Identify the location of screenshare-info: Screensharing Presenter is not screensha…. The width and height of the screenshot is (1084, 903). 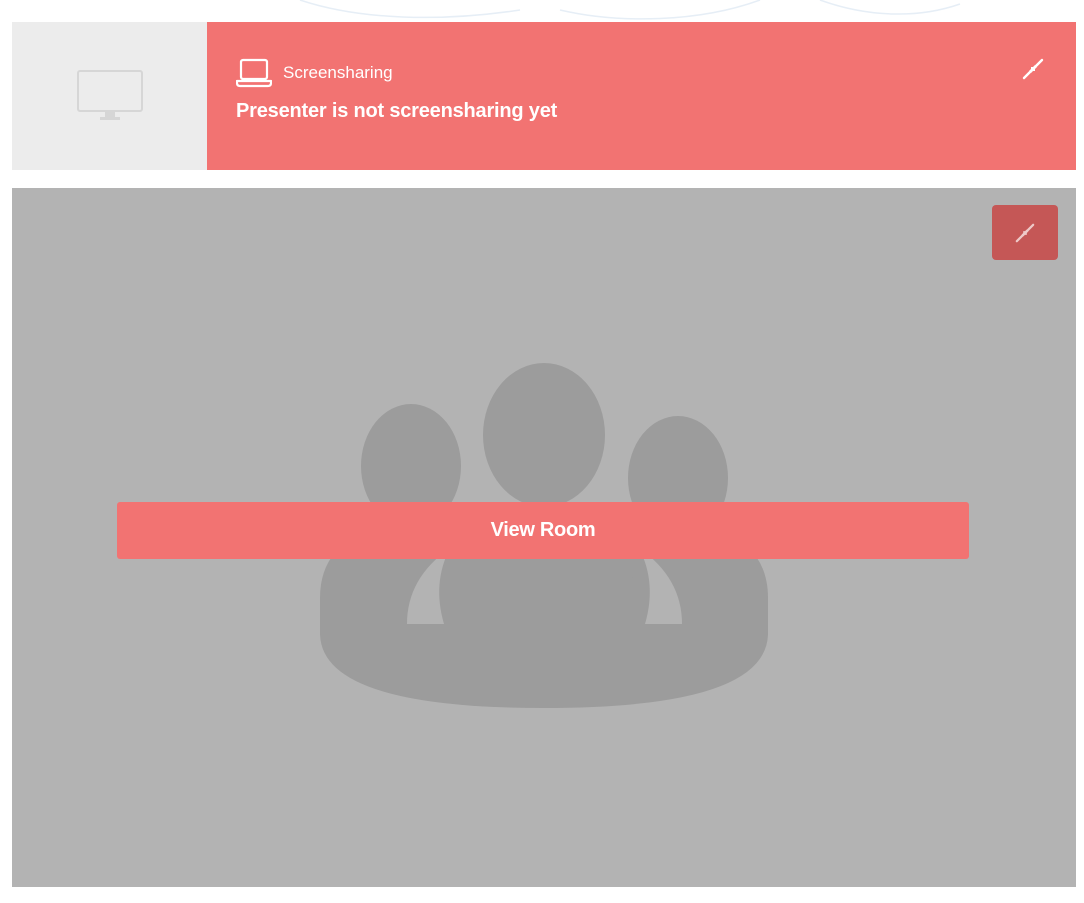
(641, 96).